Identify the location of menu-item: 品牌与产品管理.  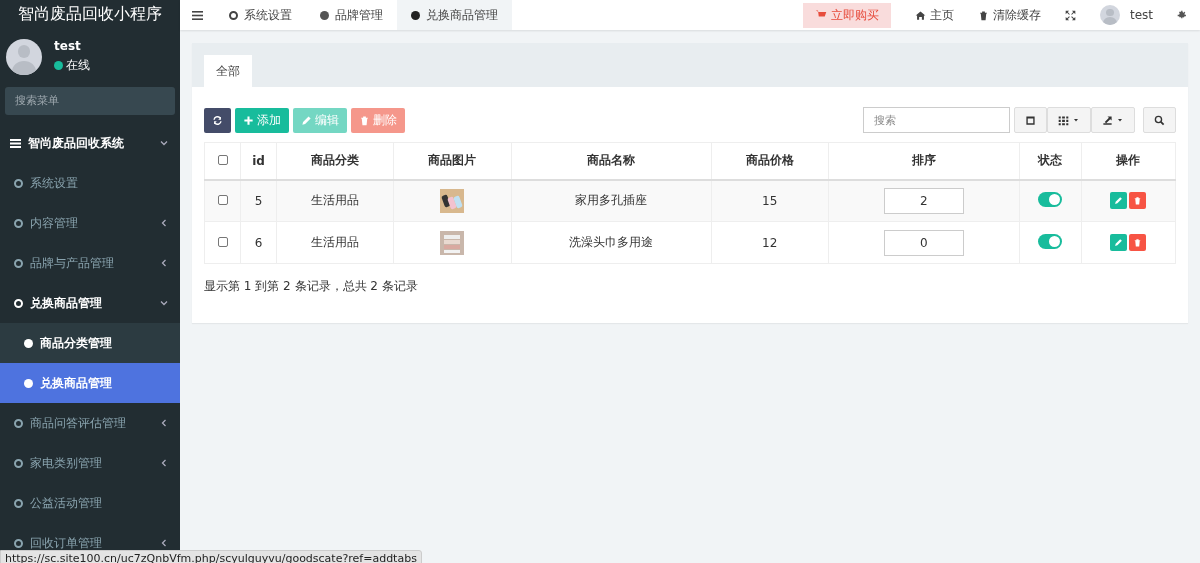
(90, 263).